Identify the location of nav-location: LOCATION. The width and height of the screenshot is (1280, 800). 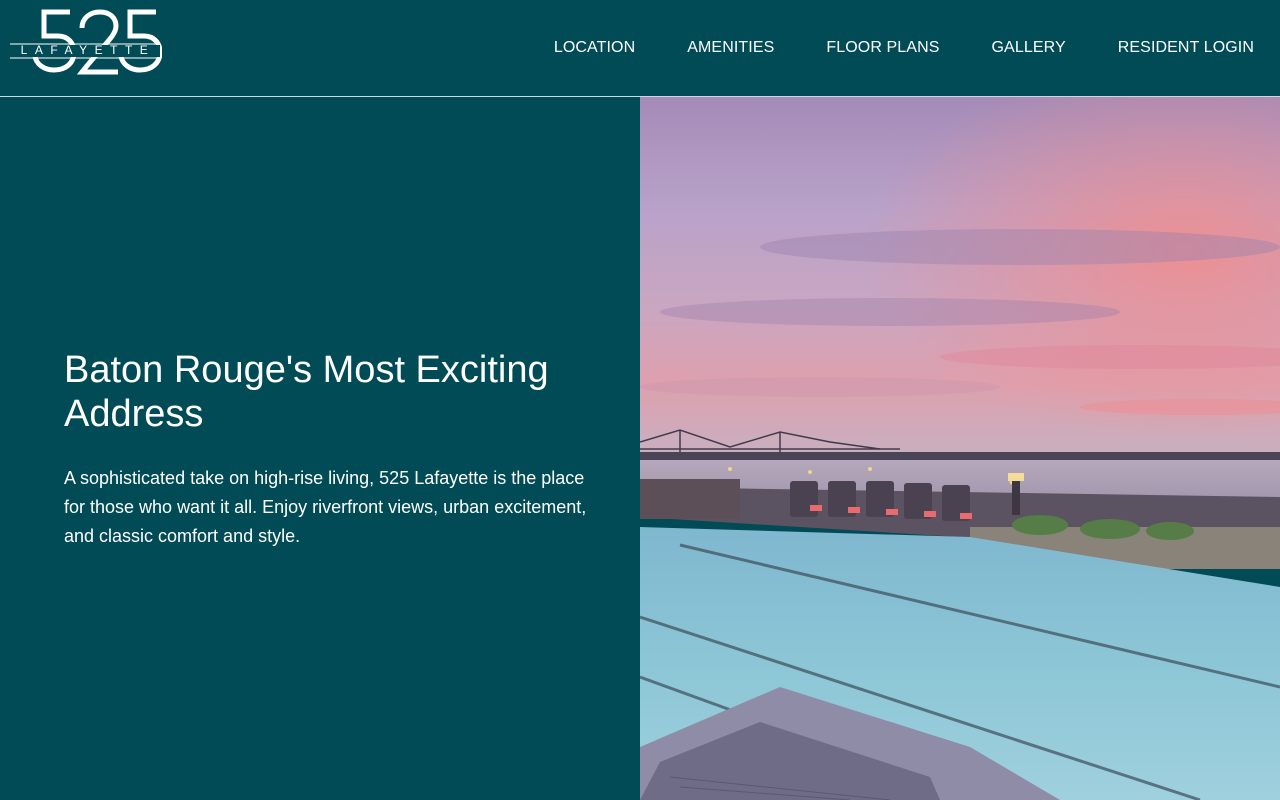
(594, 48).